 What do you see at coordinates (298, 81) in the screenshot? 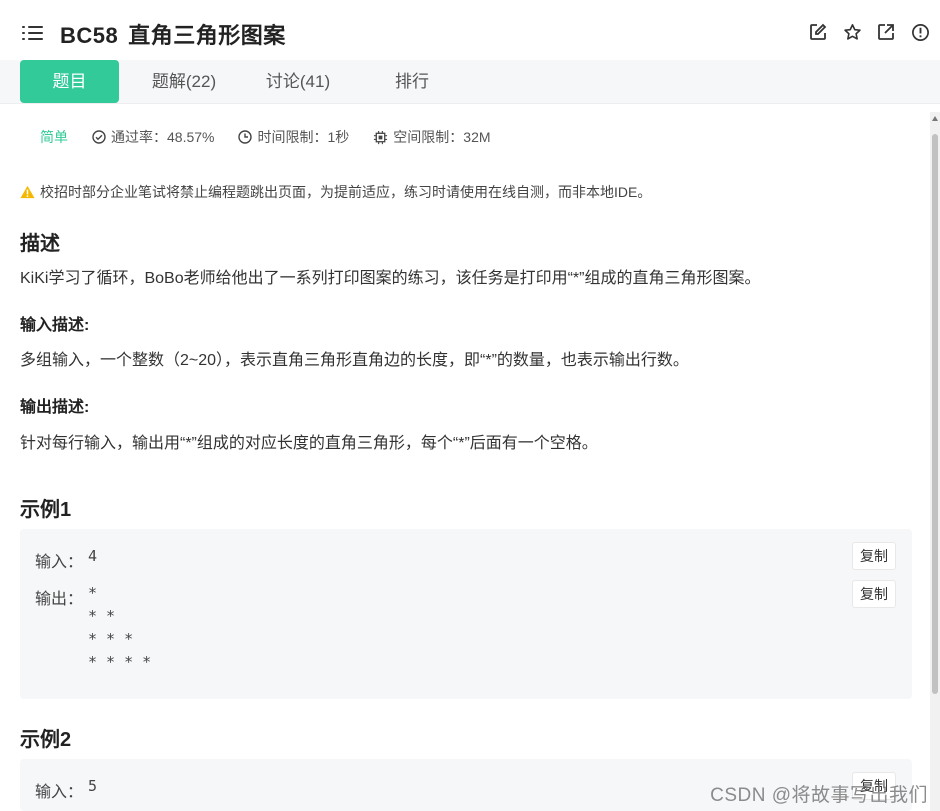
I see `tab-discussion: 讨论(41)` at bounding box center [298, 81].